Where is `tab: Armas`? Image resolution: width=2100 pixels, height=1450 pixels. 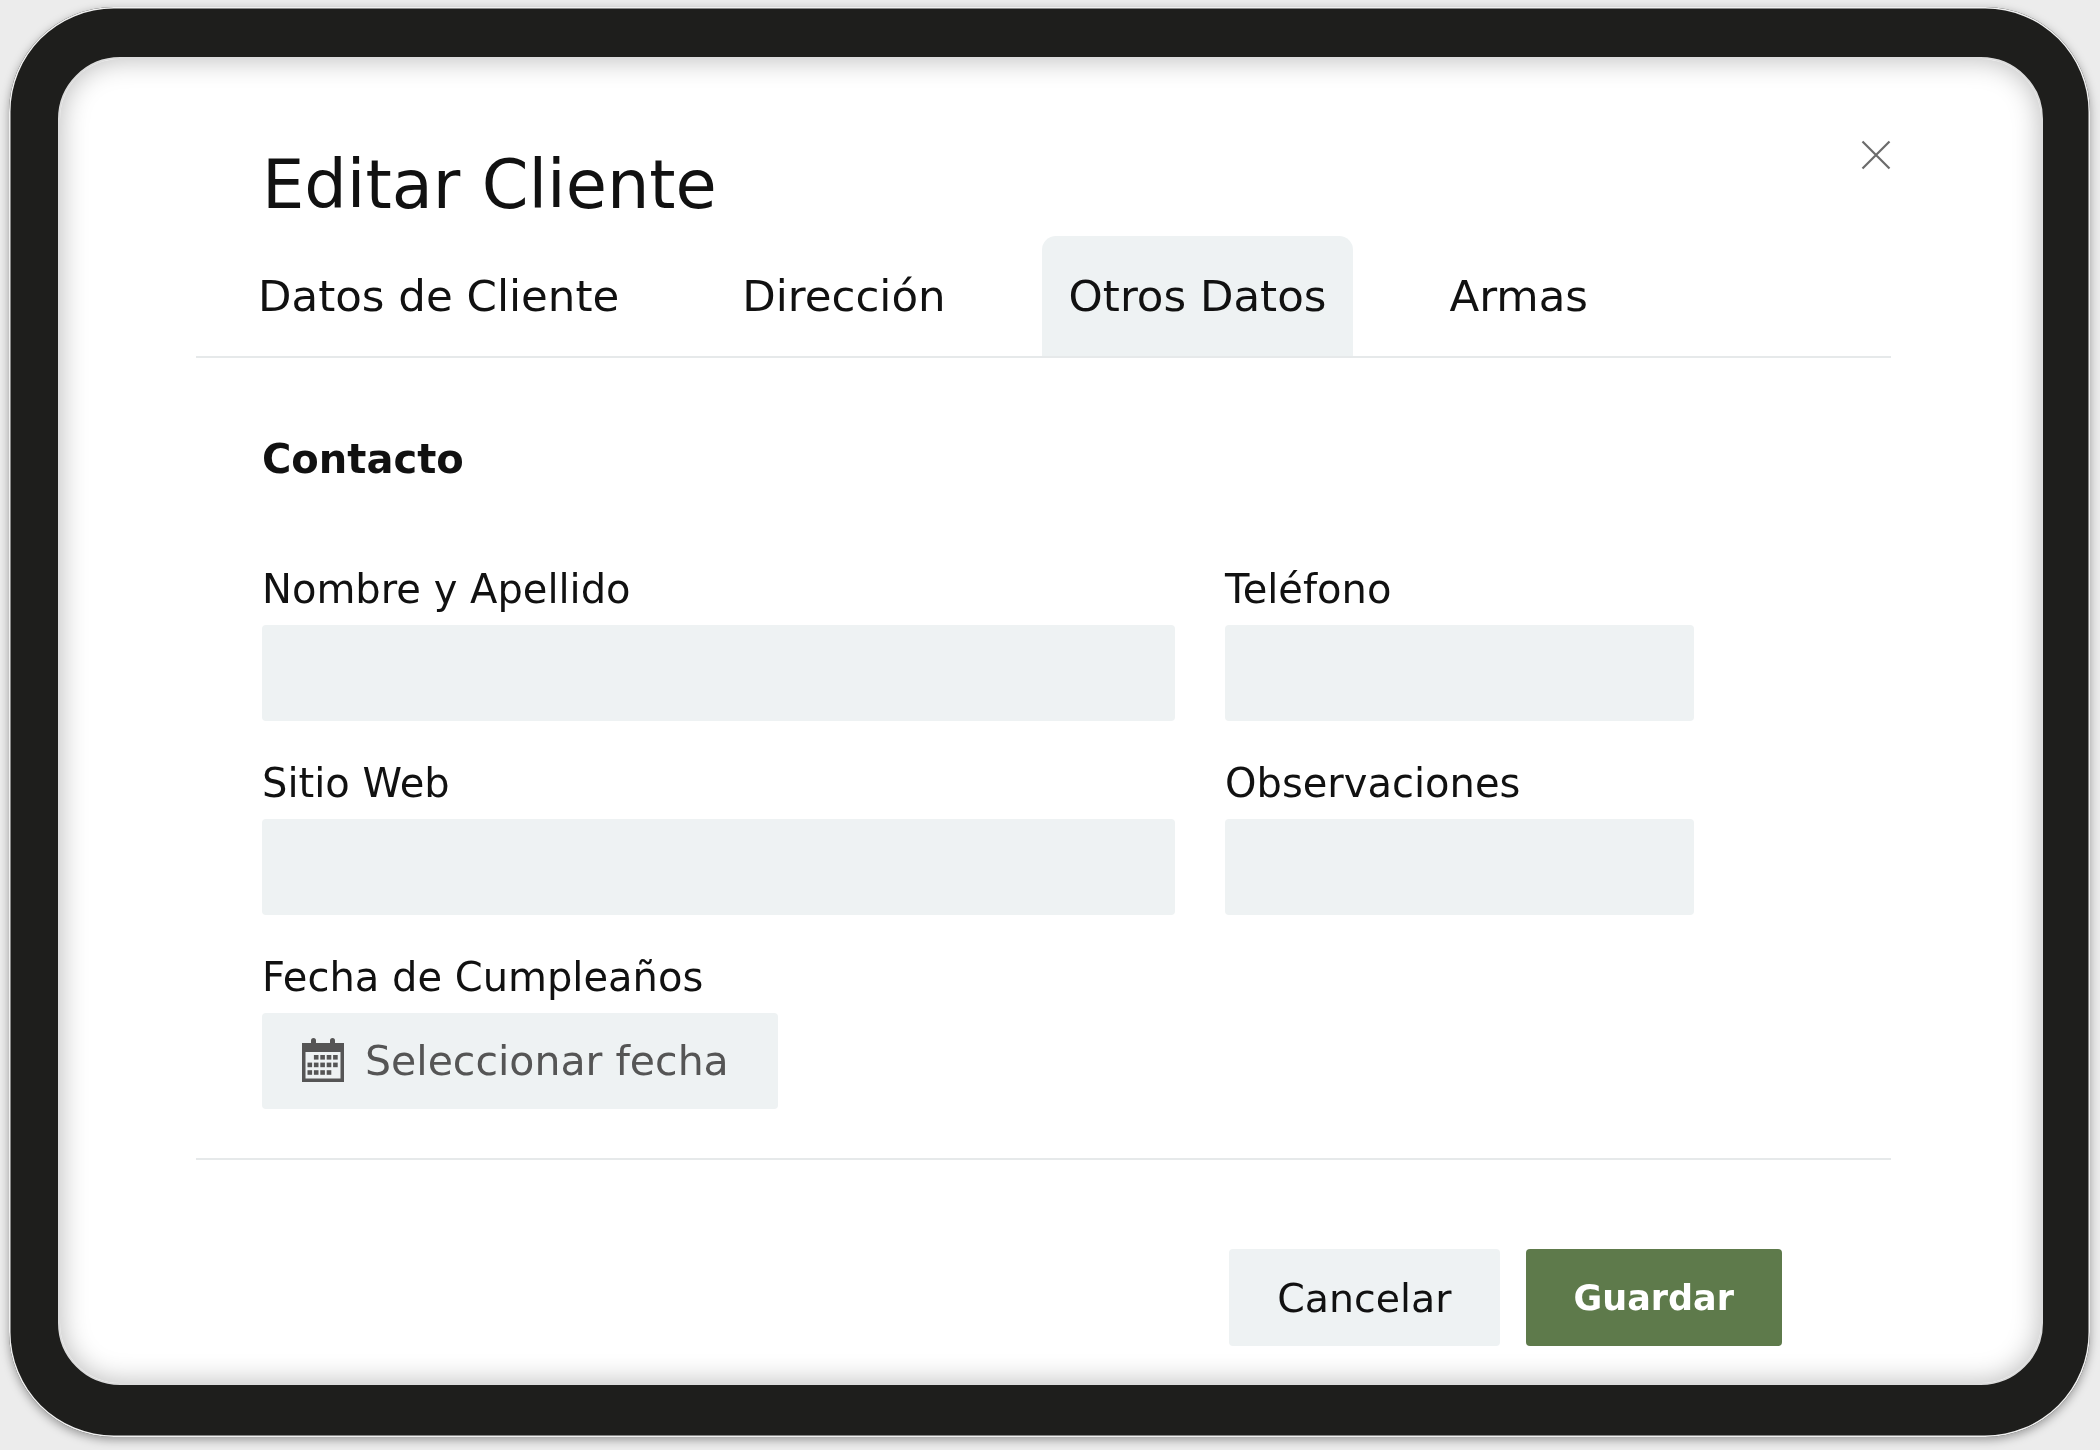 tab: Armas is located at coordinates (1518, 296).